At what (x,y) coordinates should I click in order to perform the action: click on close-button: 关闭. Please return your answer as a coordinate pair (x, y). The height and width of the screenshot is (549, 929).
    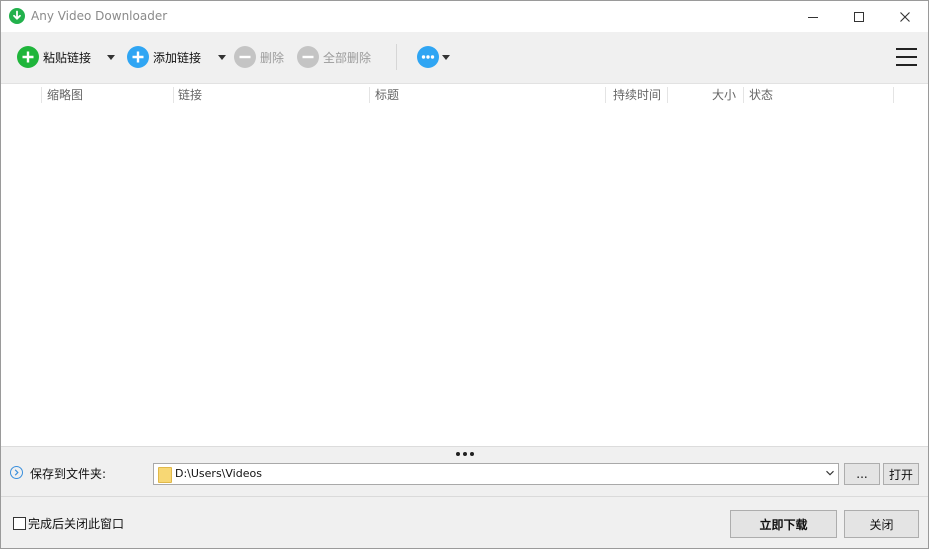
    Looking at the image, I should click on (881, 524).